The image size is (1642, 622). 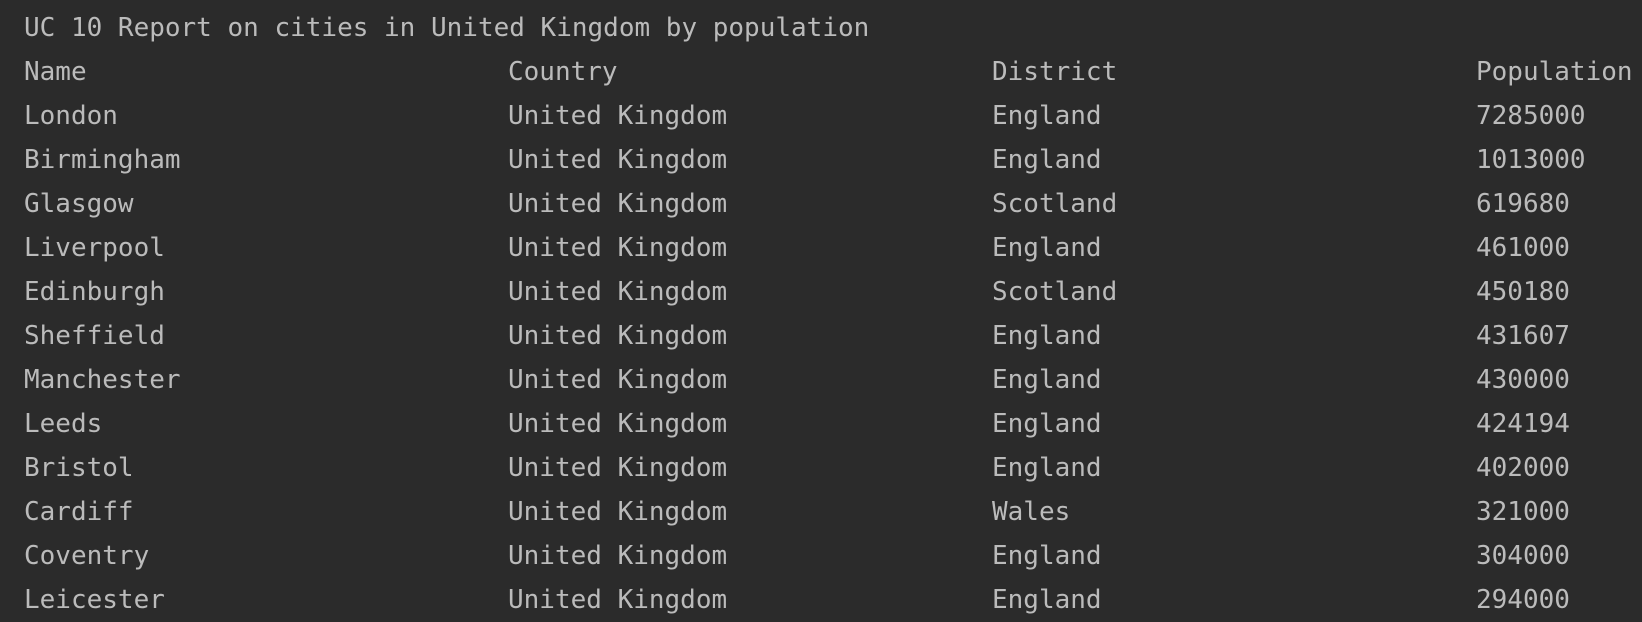 What do you see at coordinates (102, 160) in the screenshot?
I see `city-name: Birmingham` at bounding box center [102, 160].